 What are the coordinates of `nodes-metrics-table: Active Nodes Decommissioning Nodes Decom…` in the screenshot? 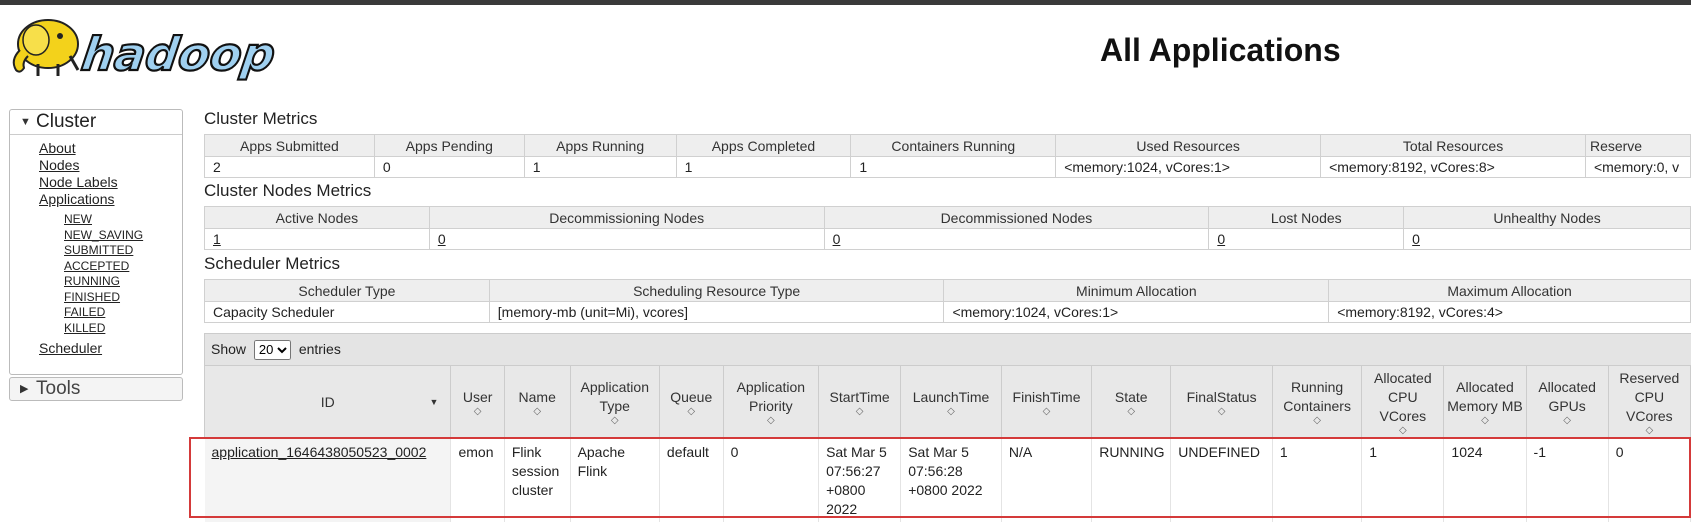 It's located at (947, 228).